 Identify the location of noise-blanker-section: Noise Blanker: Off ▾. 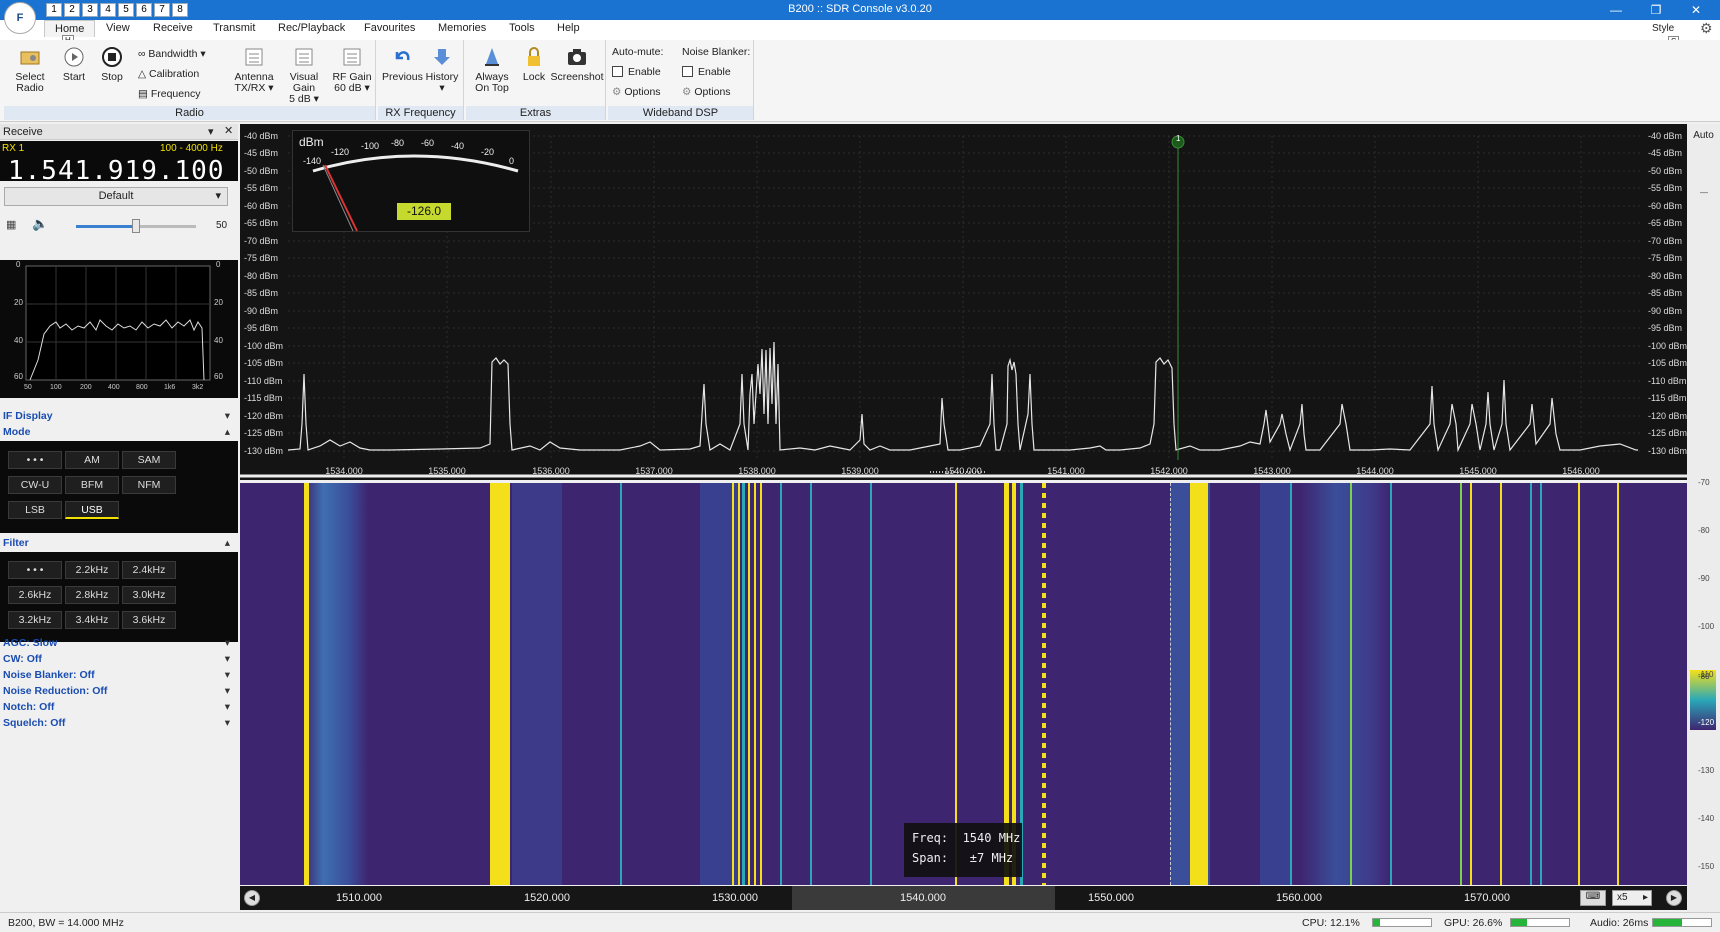
(119, 675).